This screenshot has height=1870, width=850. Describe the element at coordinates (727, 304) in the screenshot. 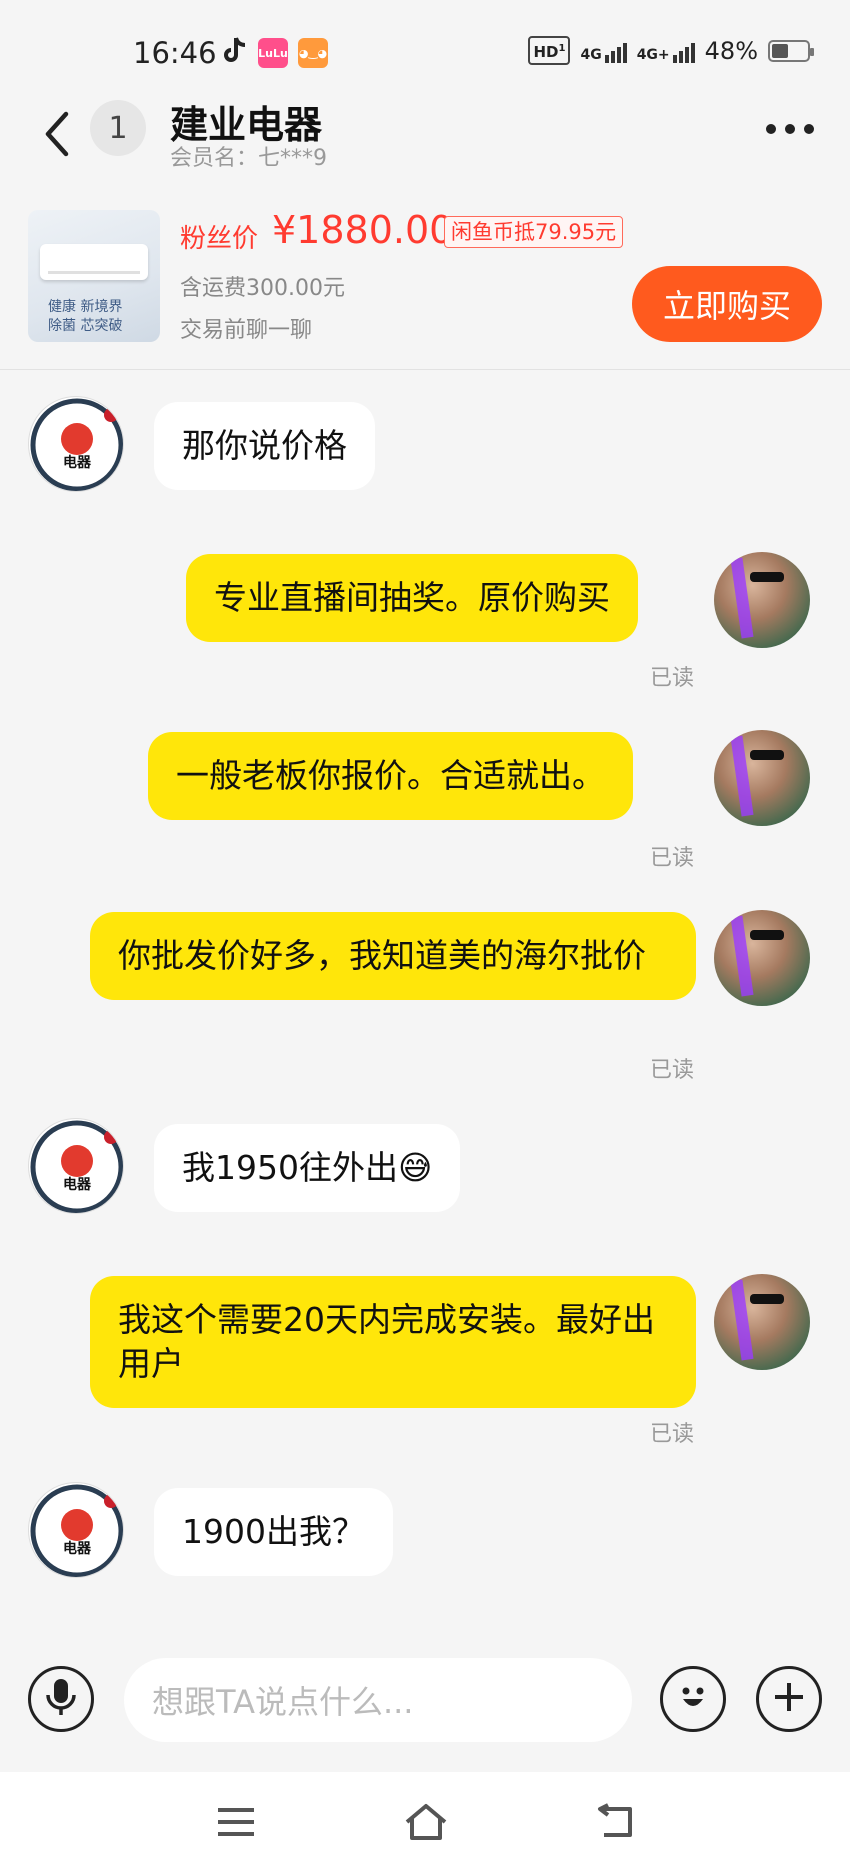

I see `buy-now-button: 立即购买` at that location.